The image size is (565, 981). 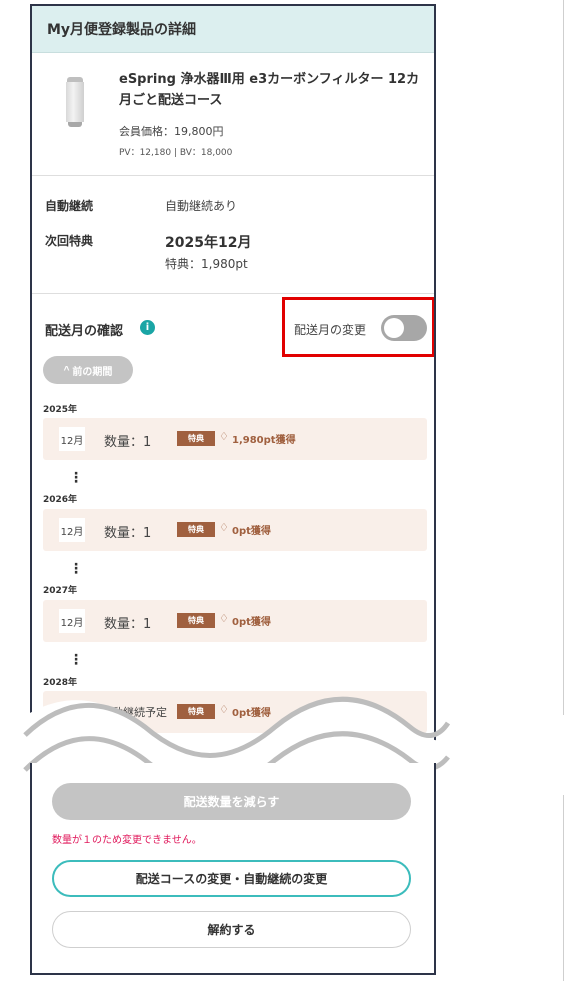 I want to click on highlight-box, so click(x=358, y=327).